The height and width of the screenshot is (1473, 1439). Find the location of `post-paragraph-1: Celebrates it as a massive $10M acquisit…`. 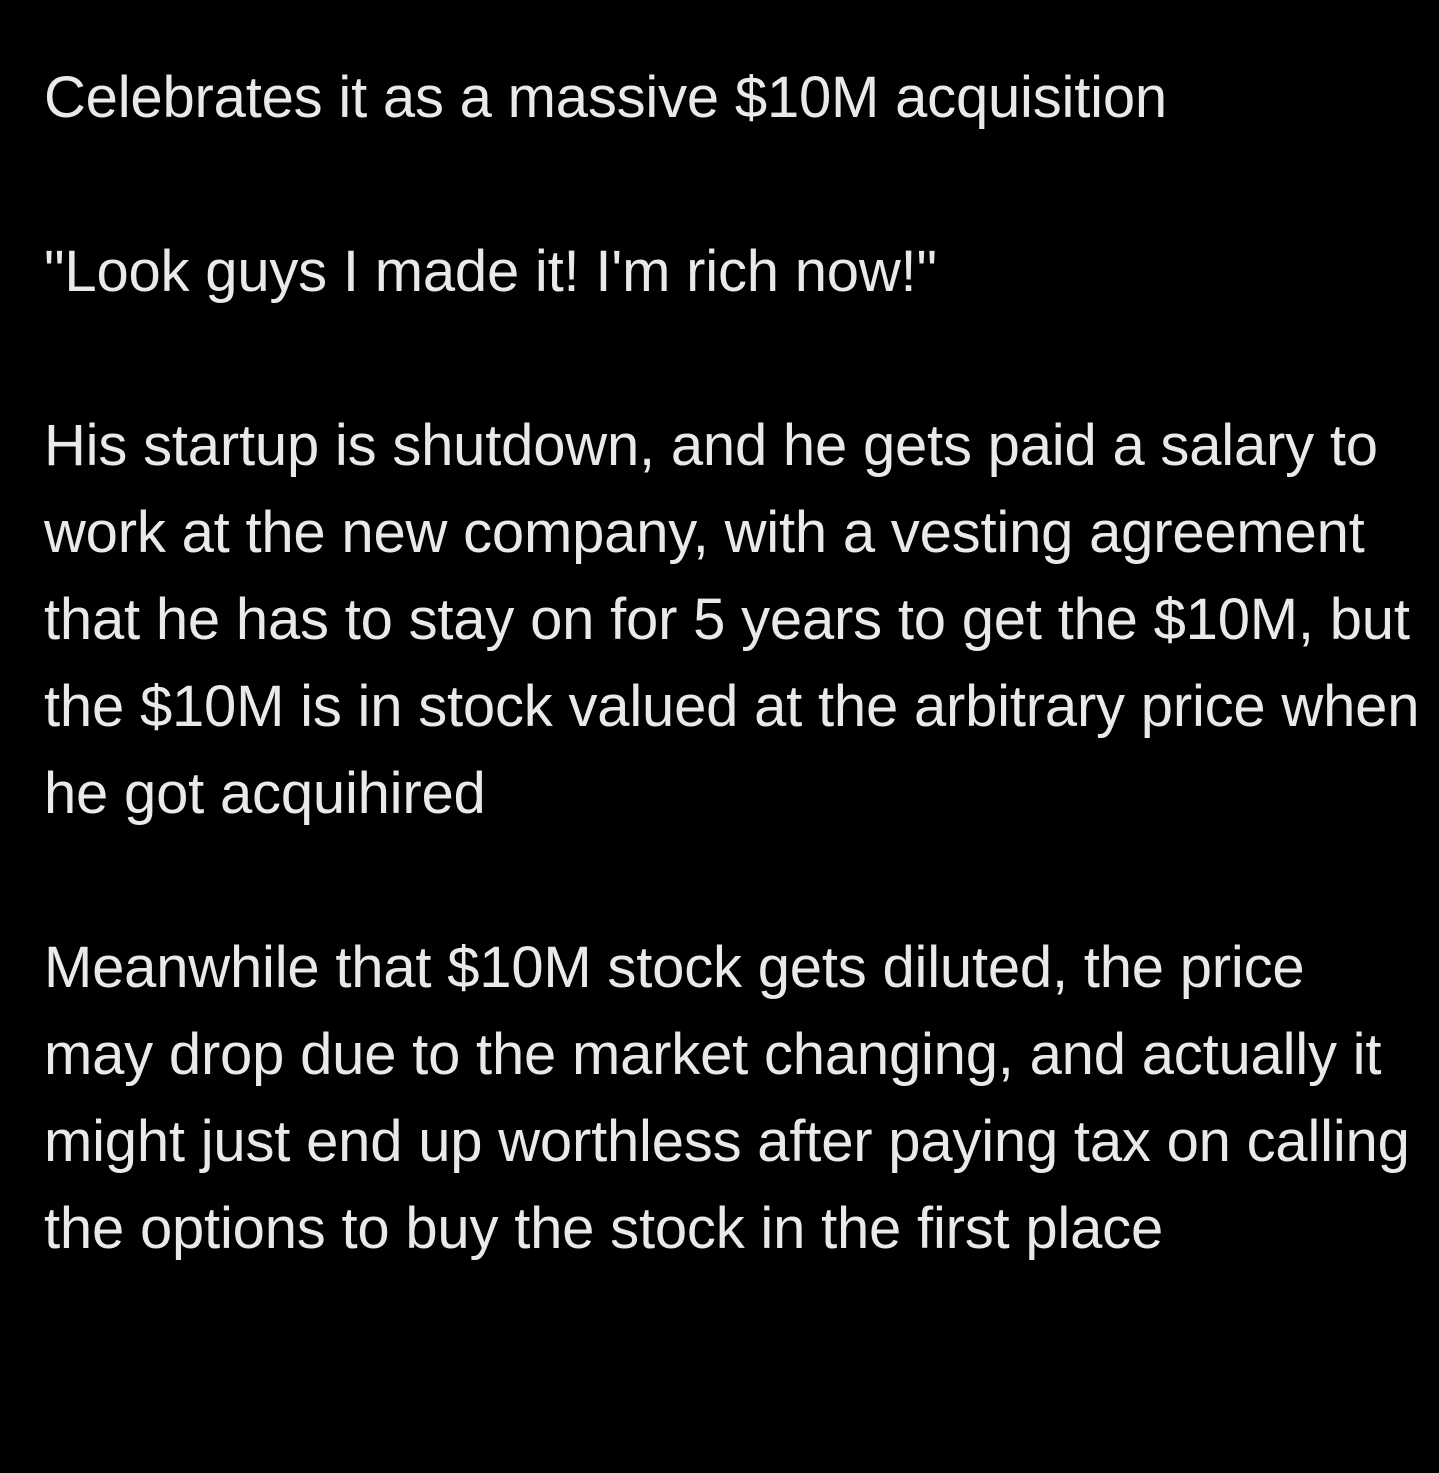

post-paragraph-1: Celebrates it as a massive $10M acquisit… is located at coordinates (605, 97).